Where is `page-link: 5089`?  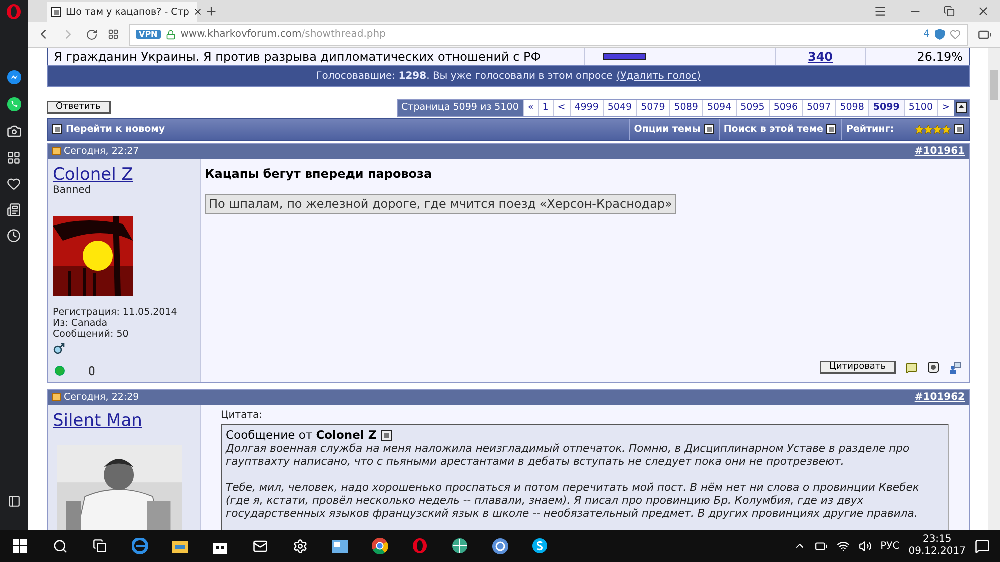
page-link: 5089 is located at coordinates (685, 108).